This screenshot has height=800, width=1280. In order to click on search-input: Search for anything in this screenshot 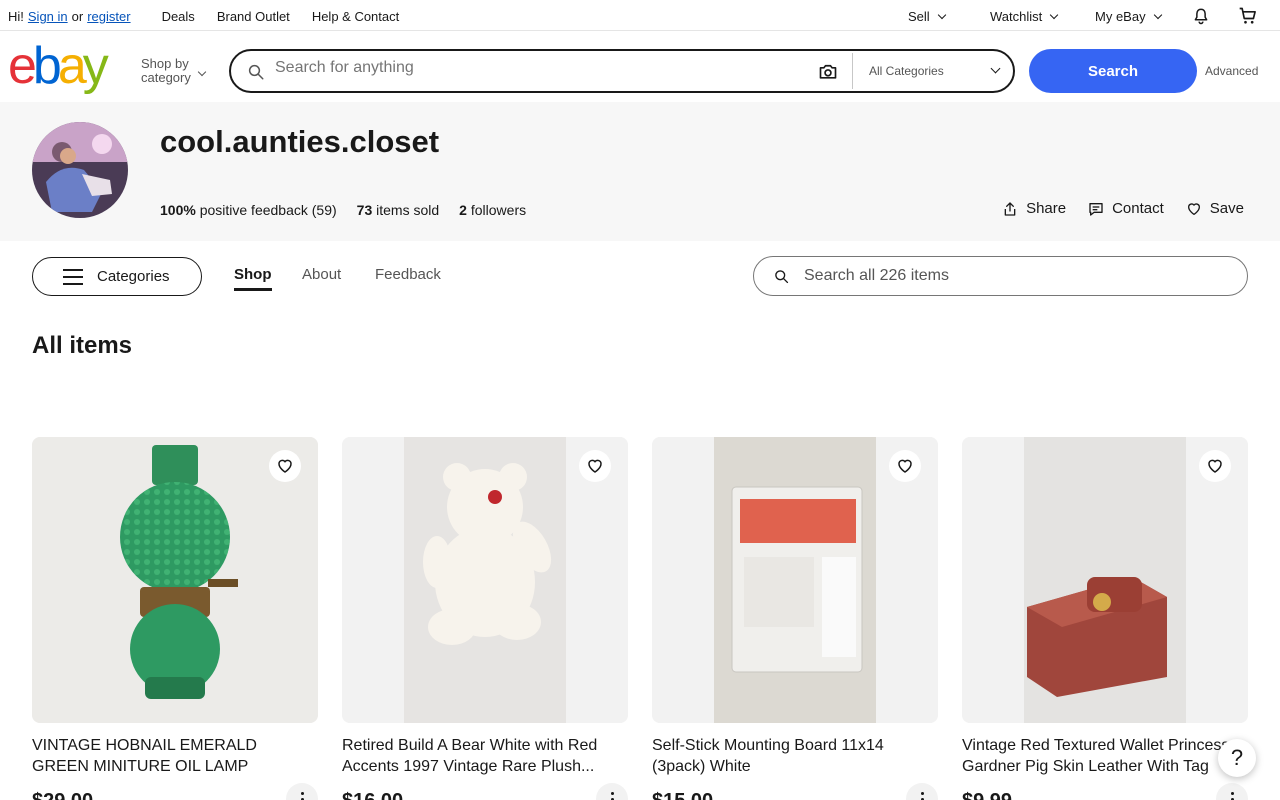, I will do `click(344, 68)`.